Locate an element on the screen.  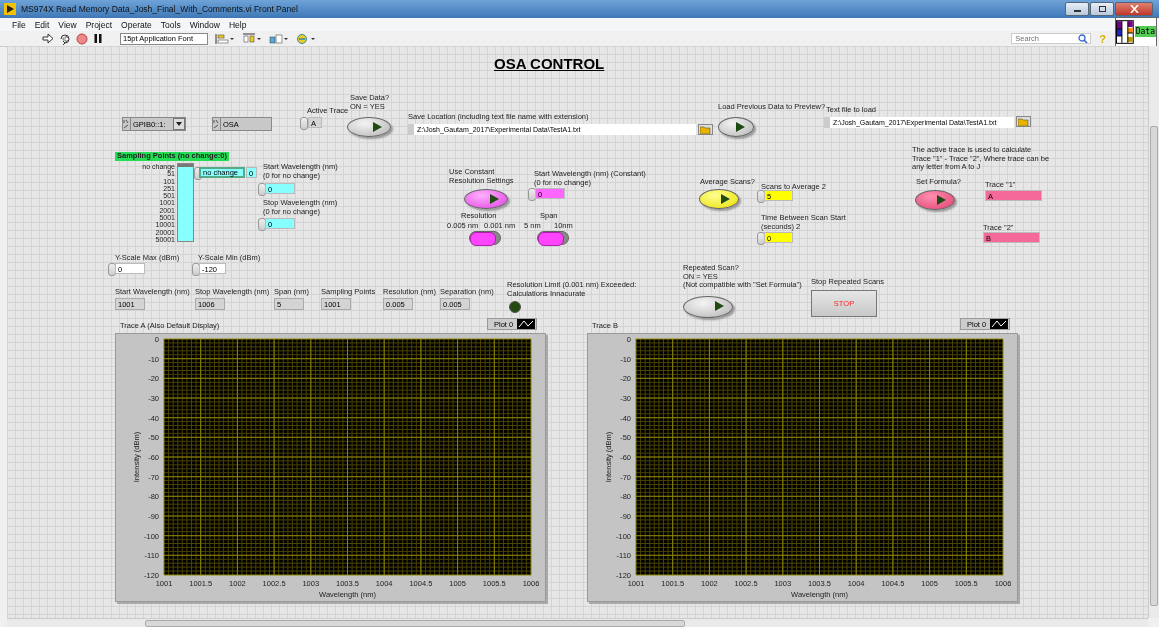
run-continuously-icon is located at coordinates (65, 38).